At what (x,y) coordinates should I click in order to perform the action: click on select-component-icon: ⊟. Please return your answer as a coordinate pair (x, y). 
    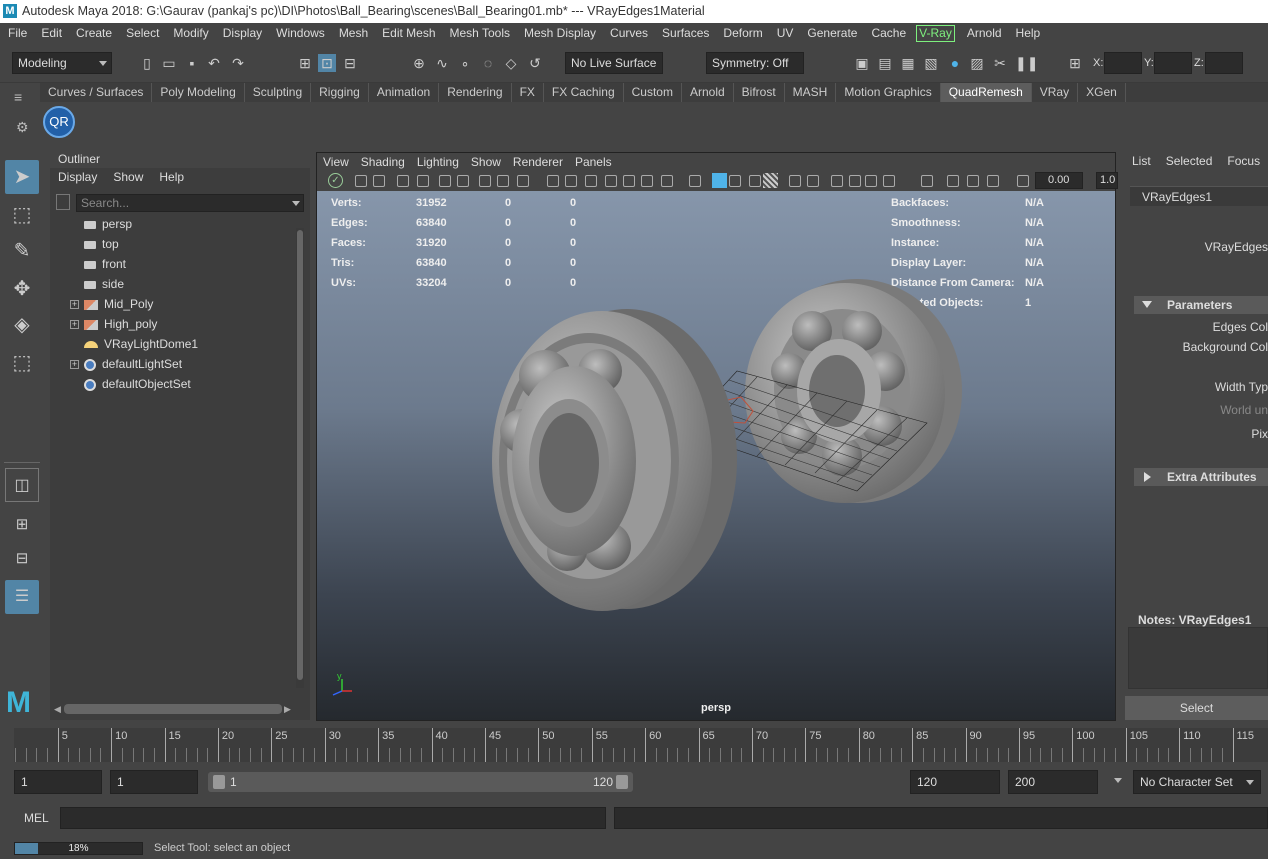
    Looking at the image, I should click on (350, 63).